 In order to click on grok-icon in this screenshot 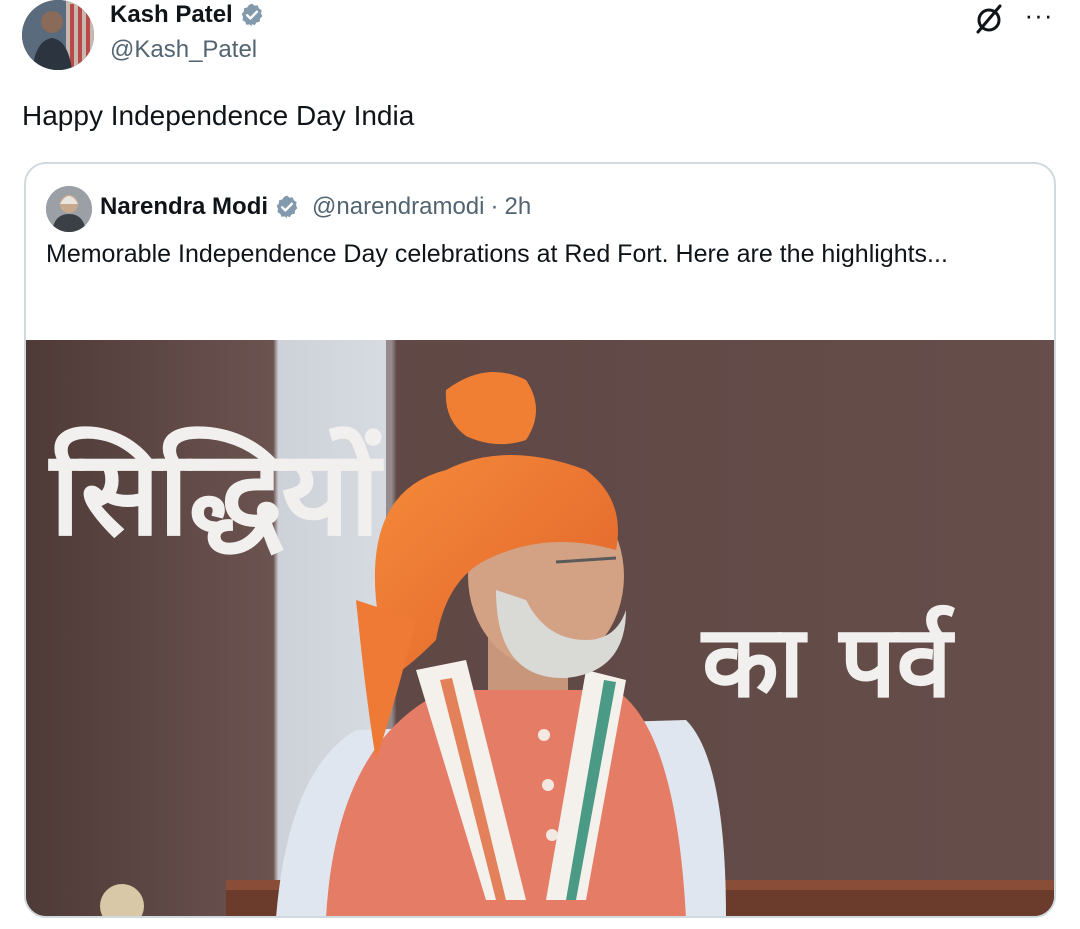, I will do `click(989, 19)`.